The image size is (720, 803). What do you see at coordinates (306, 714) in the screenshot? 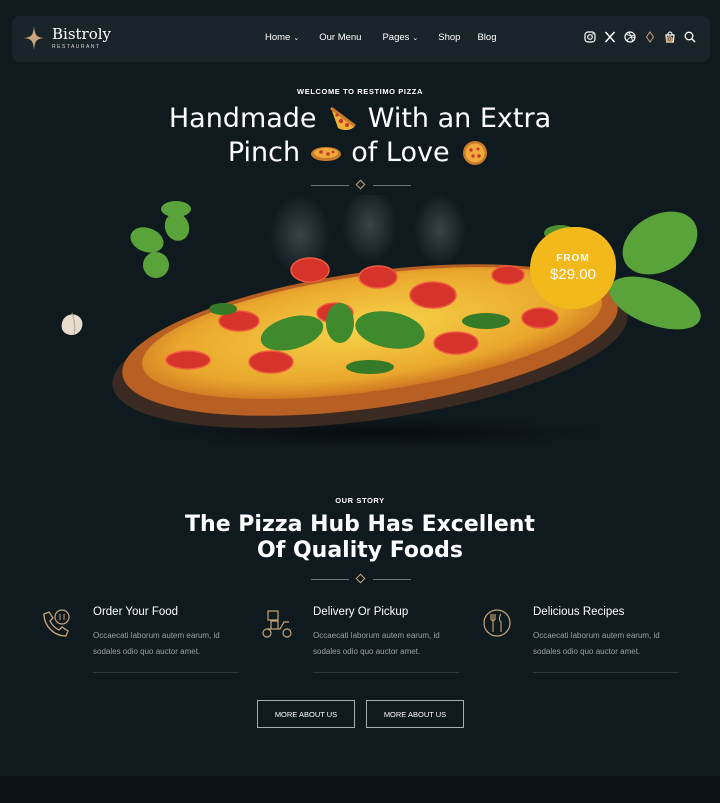
I see `more-about-us-button: MORE ABOUT US` at bounding box center [306, 714].